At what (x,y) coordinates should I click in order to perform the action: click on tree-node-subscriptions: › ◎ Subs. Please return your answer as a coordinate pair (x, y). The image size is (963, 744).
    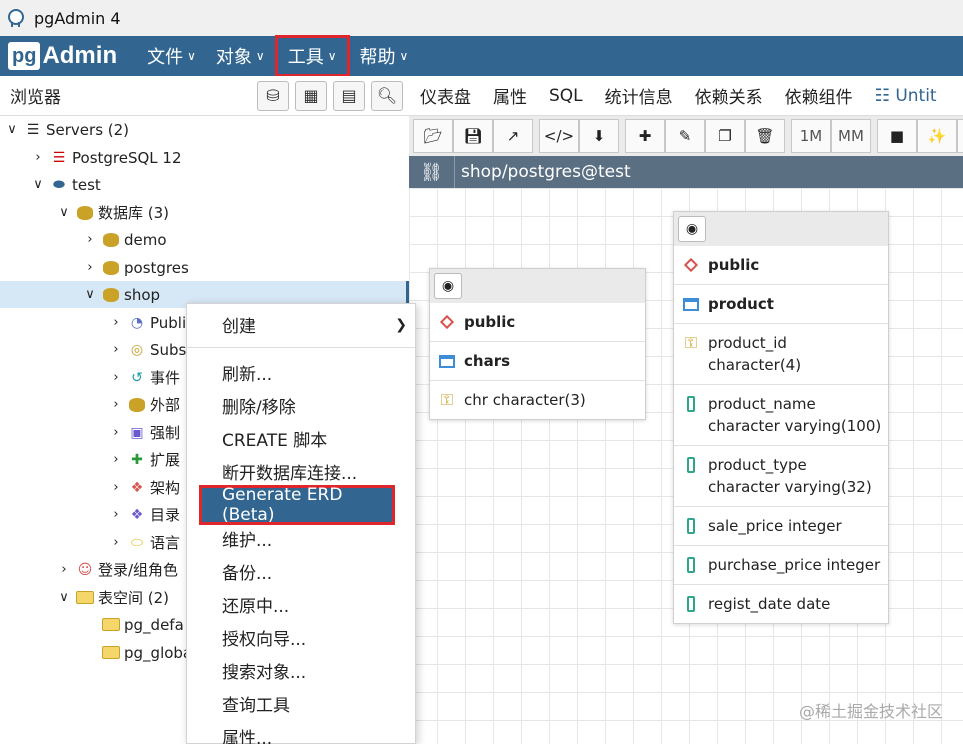
    Looking at the image, I should click on (147, 349).